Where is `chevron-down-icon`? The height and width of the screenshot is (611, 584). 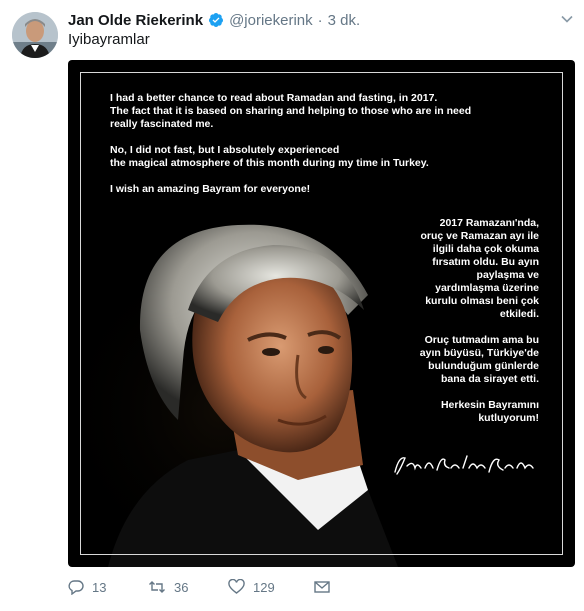 chevron-down-icon is located at coordinates (567, 19).